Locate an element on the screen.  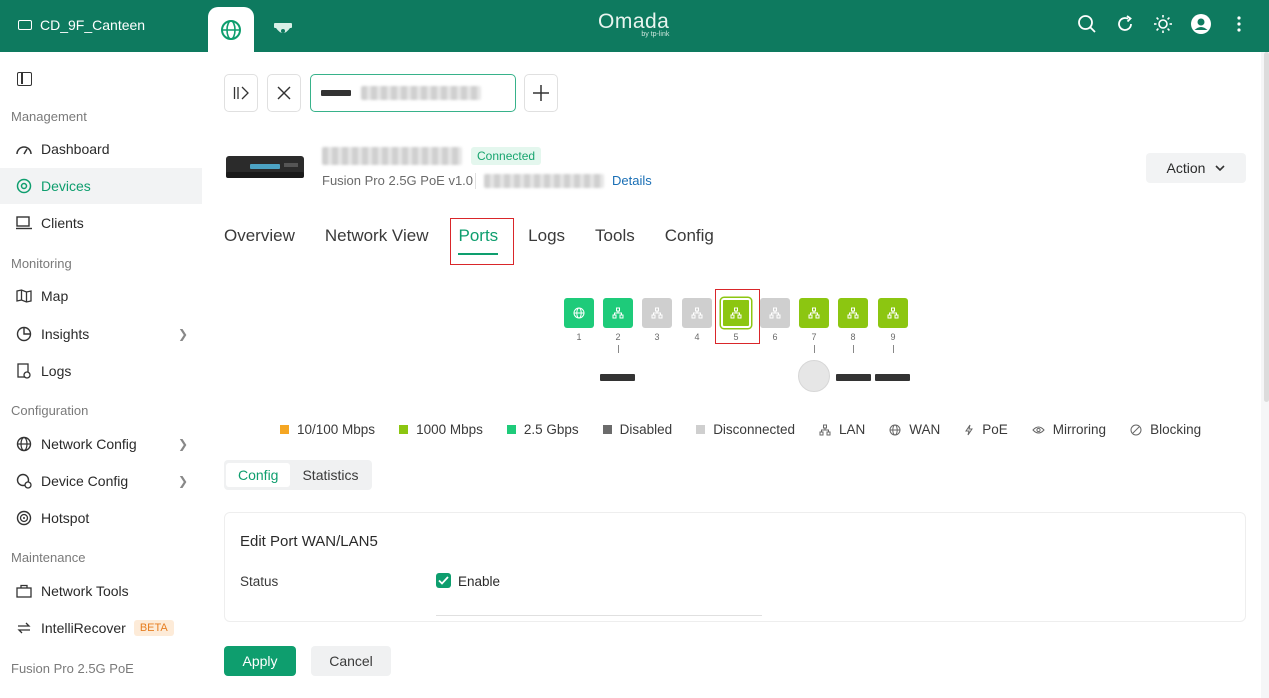
blocking-icon is located at coordinates (1136, 429).